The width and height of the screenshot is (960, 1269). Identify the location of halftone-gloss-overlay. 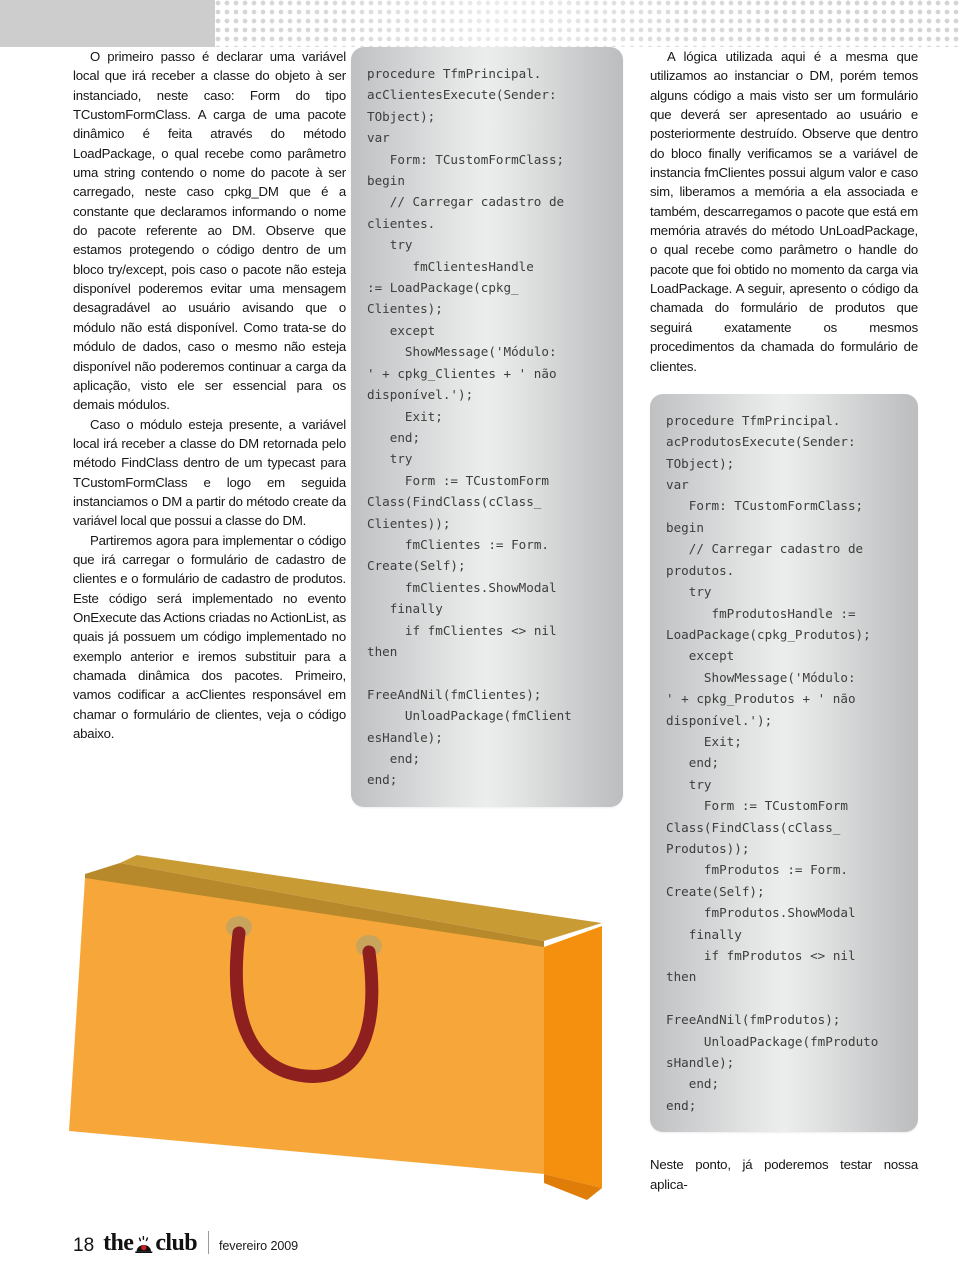
(587, 23).